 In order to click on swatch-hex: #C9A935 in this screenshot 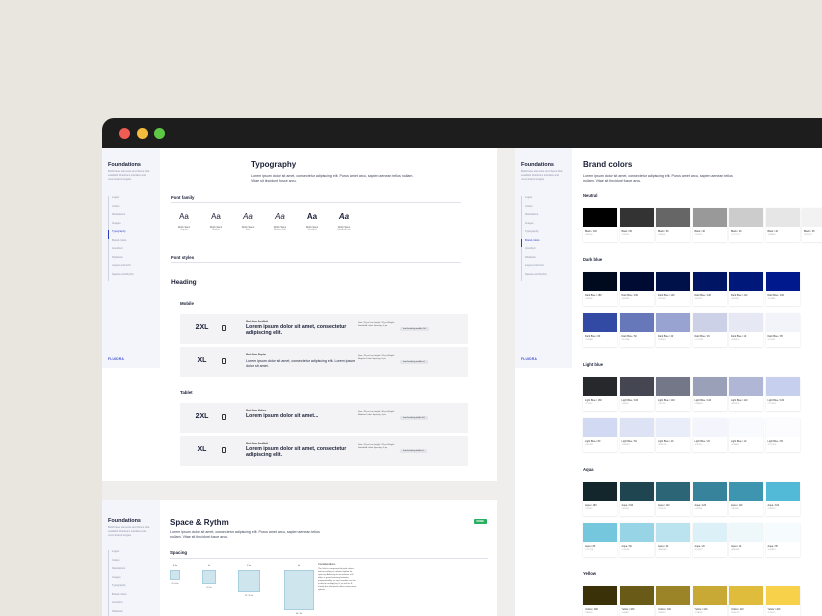, I will do `click(698, 613)`.